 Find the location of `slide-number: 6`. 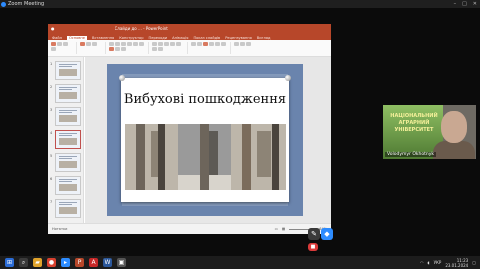

slide-number: 6 is located at coordinates (51, 179).